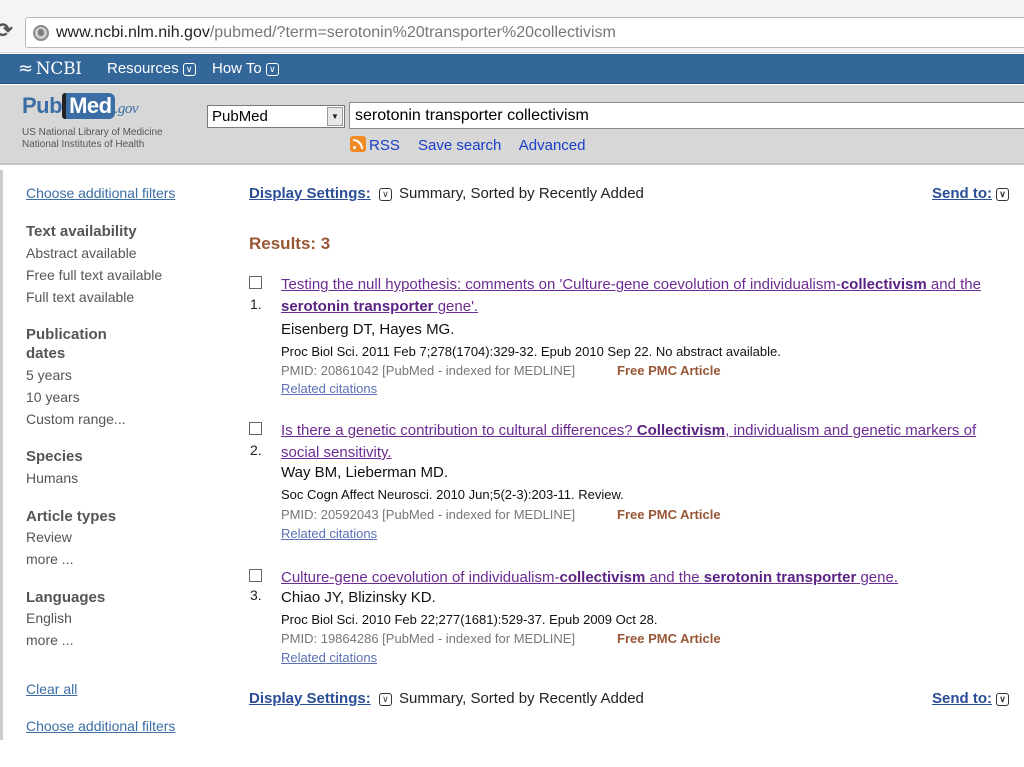 This screenshot has height=767, width=1024. What do you see at coordinates (52, 478) in the screenshot?
I see `filter-humans: Humans` at bounding box center [52, 478].